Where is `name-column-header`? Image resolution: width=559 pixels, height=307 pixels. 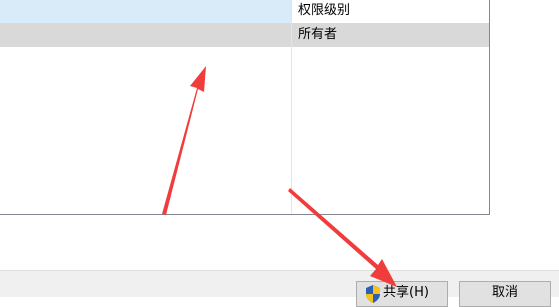
name-column-header is located at coordinates (145, 11).